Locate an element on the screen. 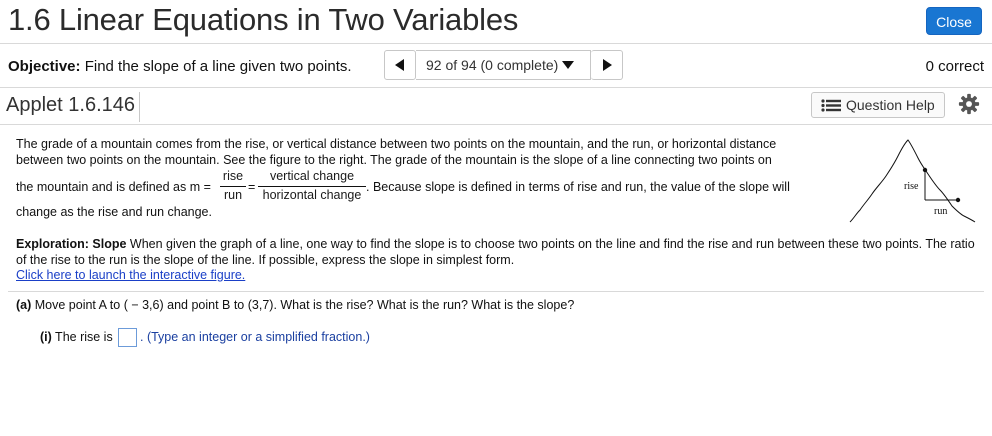 Image resolution: width=992 pixels, height=436 pixels. gear-icon is located at coordinates (969, 104).